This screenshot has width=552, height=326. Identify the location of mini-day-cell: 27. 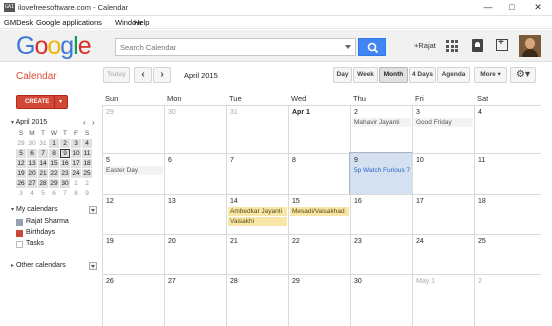
(32, 183).